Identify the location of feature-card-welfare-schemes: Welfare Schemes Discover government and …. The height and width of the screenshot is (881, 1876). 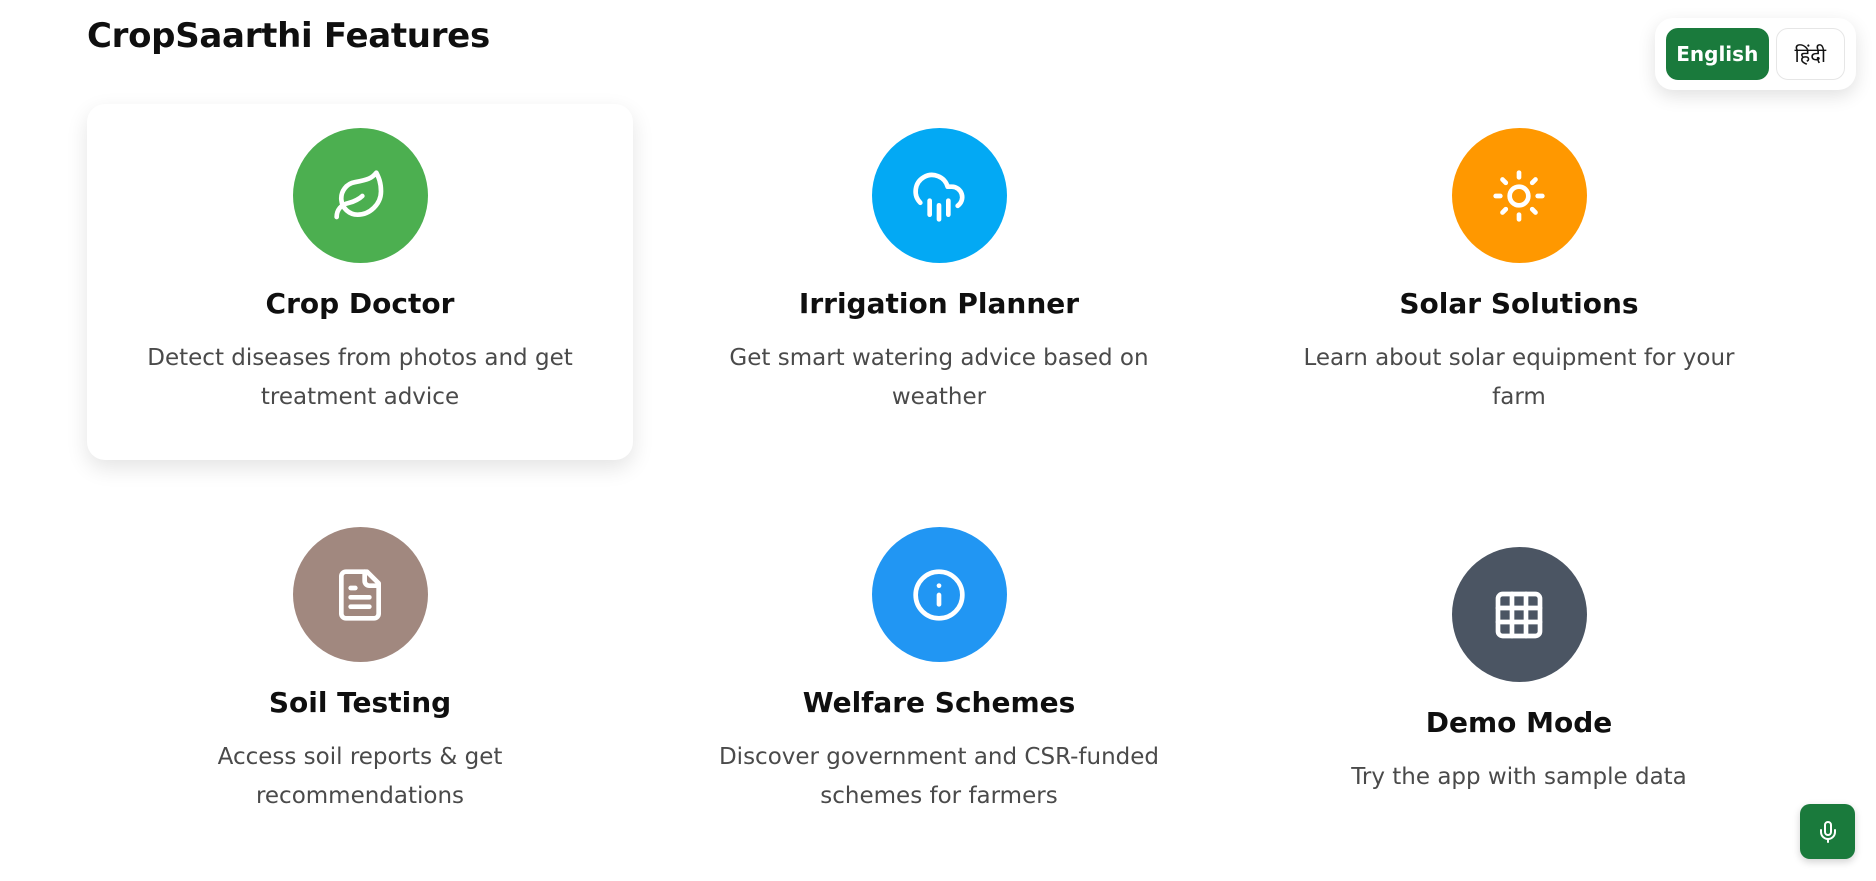
(939, 673).